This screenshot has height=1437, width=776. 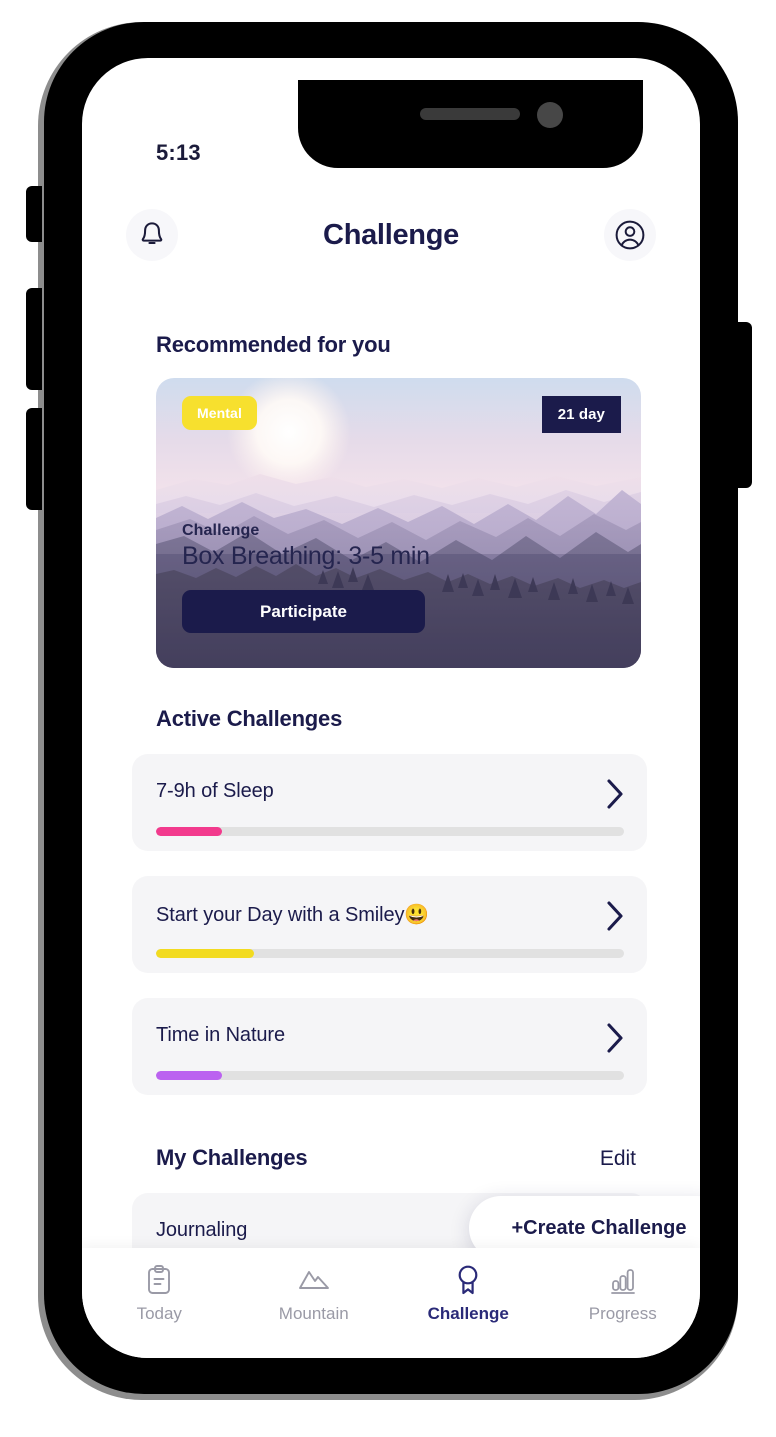 What do you see at coordinates (391, 1303) in the screenshot?
I see `bottom-tab-bar: Today Mountain Challenge Progress` at bounding box center [391, 1303].